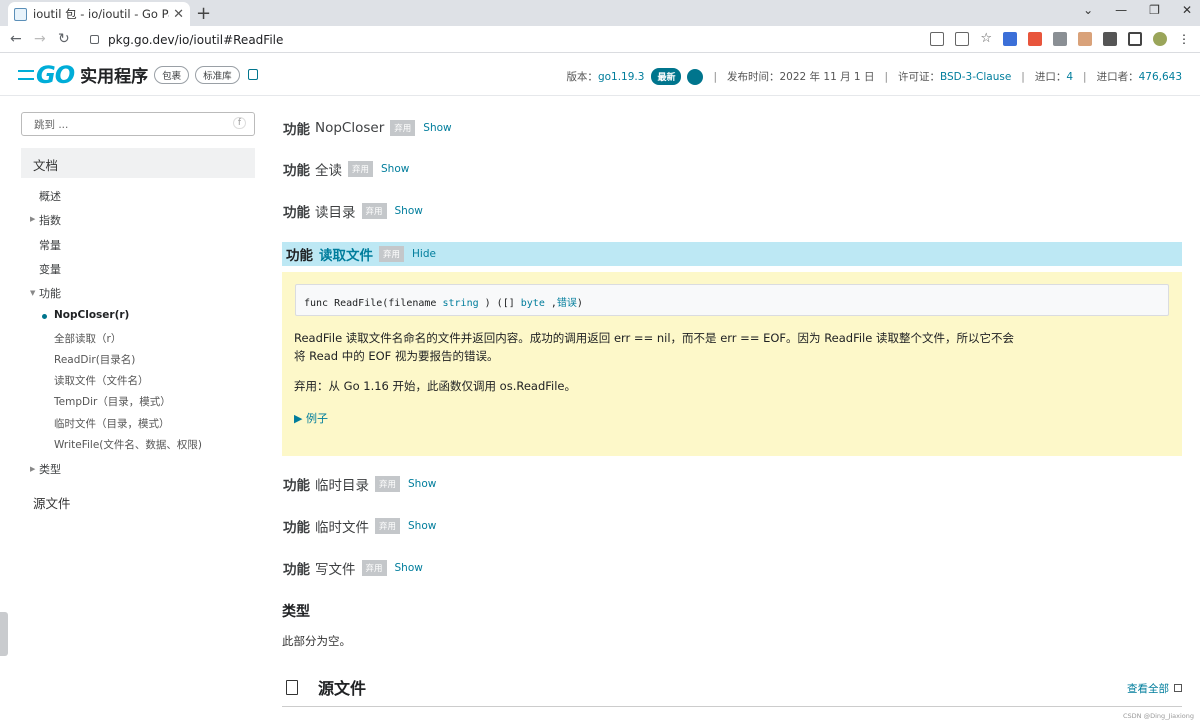  What do you see at coordinates (937, 39) in the screenshot?
I see `translate-icon` at bounding box center [937, 39].